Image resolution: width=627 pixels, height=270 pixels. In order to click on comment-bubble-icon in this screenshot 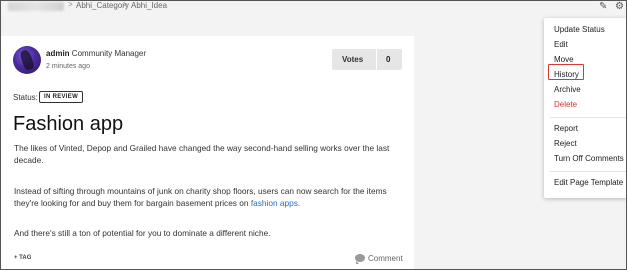, I will do `click(360, 259)`.